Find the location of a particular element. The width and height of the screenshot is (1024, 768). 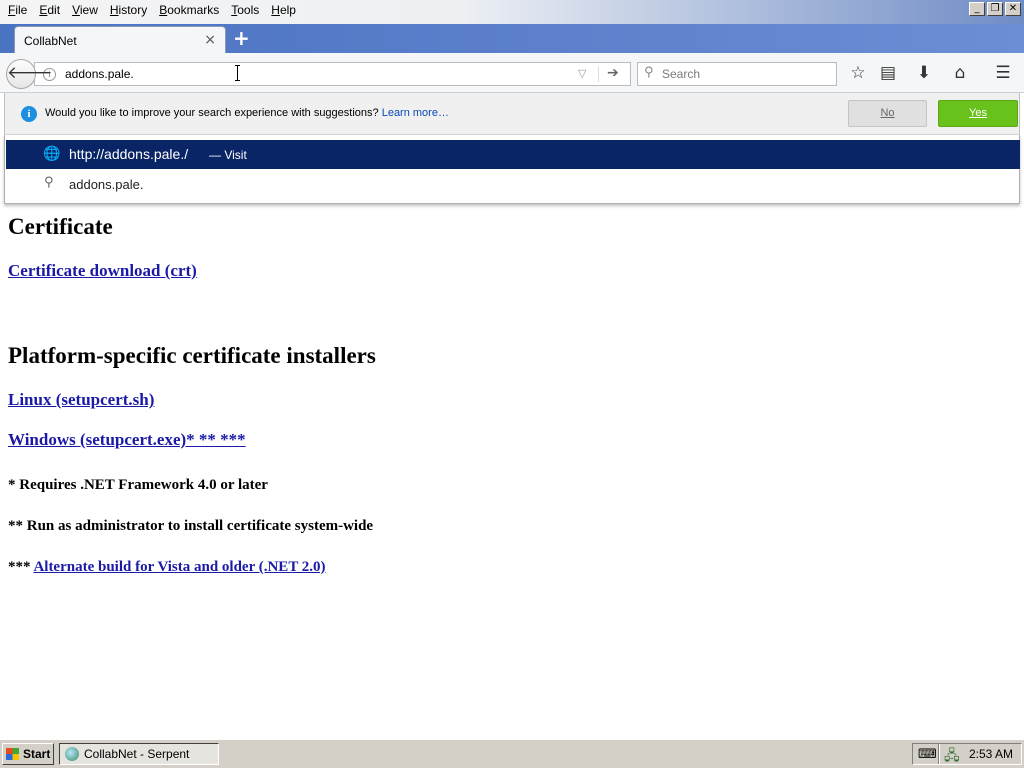

search-input is located at coordinates (747, 74).